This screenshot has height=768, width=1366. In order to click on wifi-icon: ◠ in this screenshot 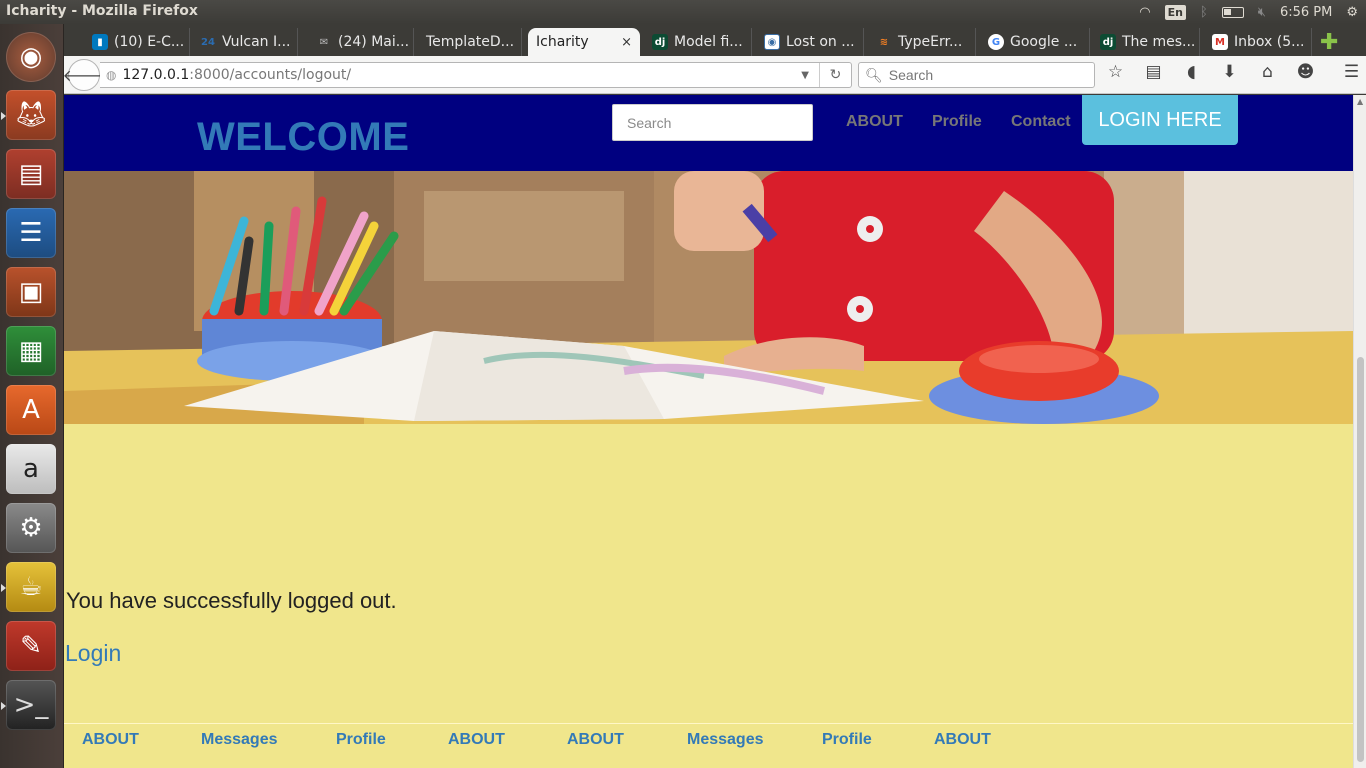, I will do `click(1144, 12)`.